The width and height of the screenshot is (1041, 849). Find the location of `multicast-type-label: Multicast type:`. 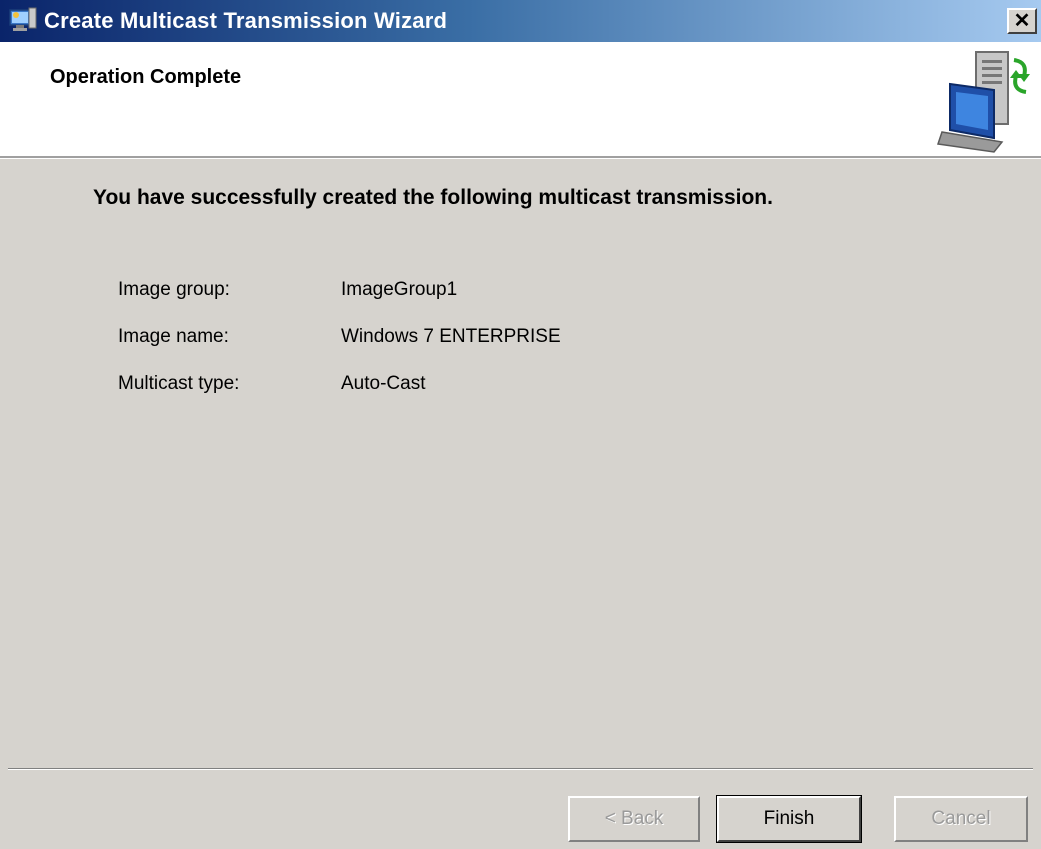

multicast-type-label: Multicast type: is located at coordinates (179, 383).